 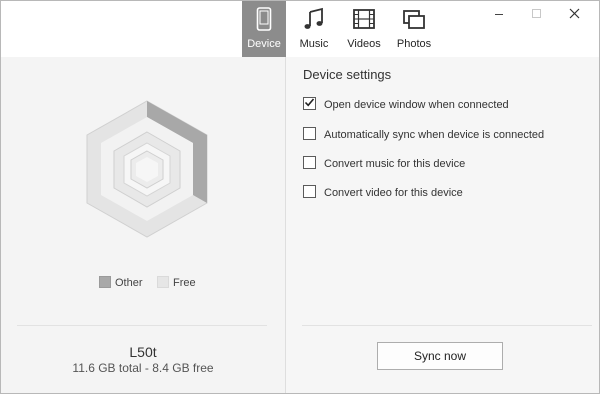 I want to click on close-button, so click(x=574, y=14).